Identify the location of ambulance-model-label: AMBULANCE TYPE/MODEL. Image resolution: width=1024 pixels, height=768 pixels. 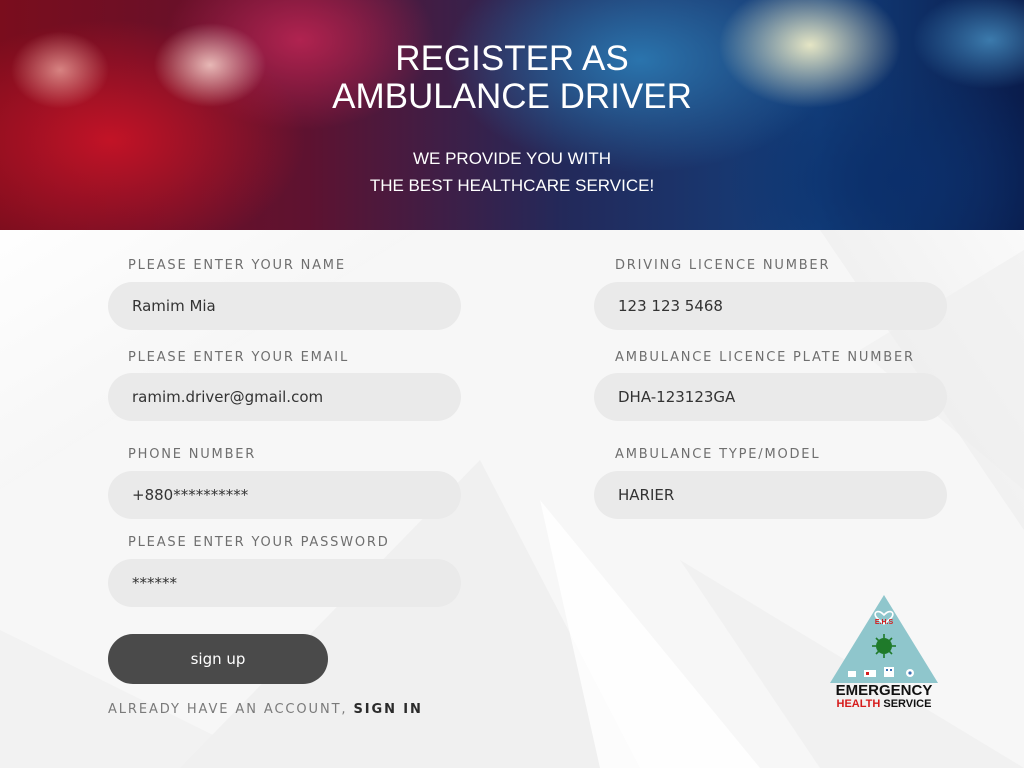
(718, 454).